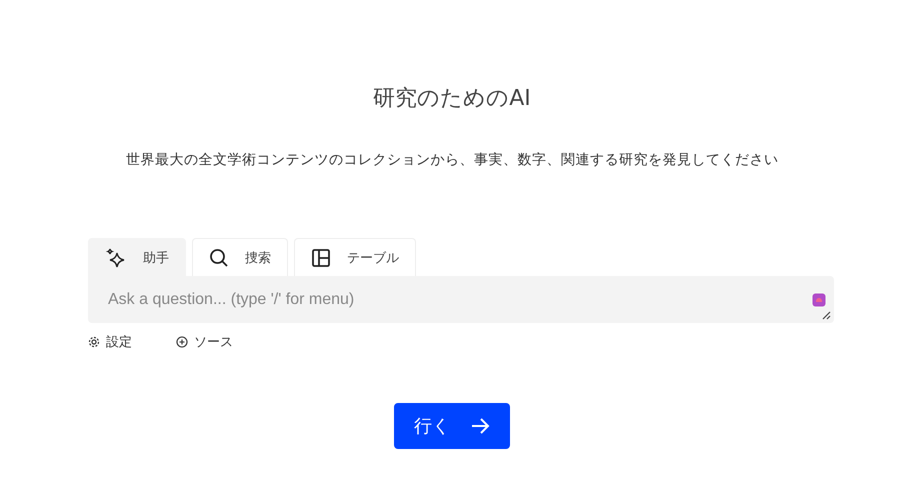 The image size is (904, 480). Describe the element at coordinates (240, 257) in the screenshot. I see `mode-tab: 捜索` at that location.